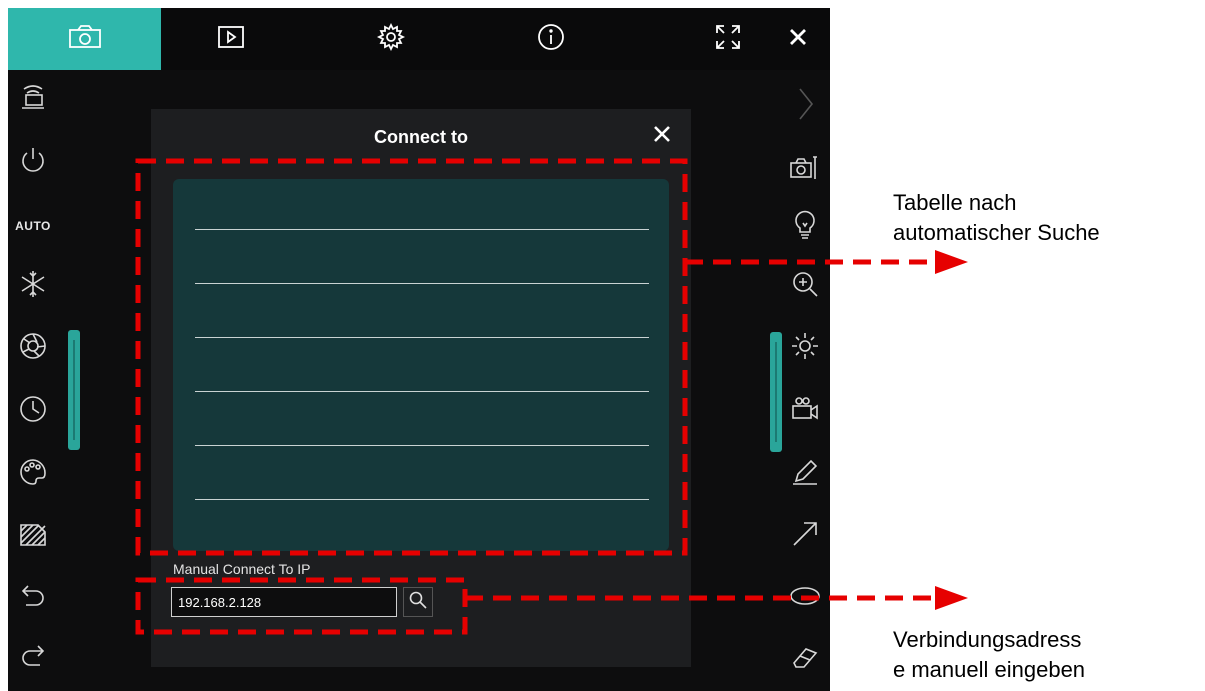  I want to click on table-annotation-line1: Tabelle nach, so click(955, 202).